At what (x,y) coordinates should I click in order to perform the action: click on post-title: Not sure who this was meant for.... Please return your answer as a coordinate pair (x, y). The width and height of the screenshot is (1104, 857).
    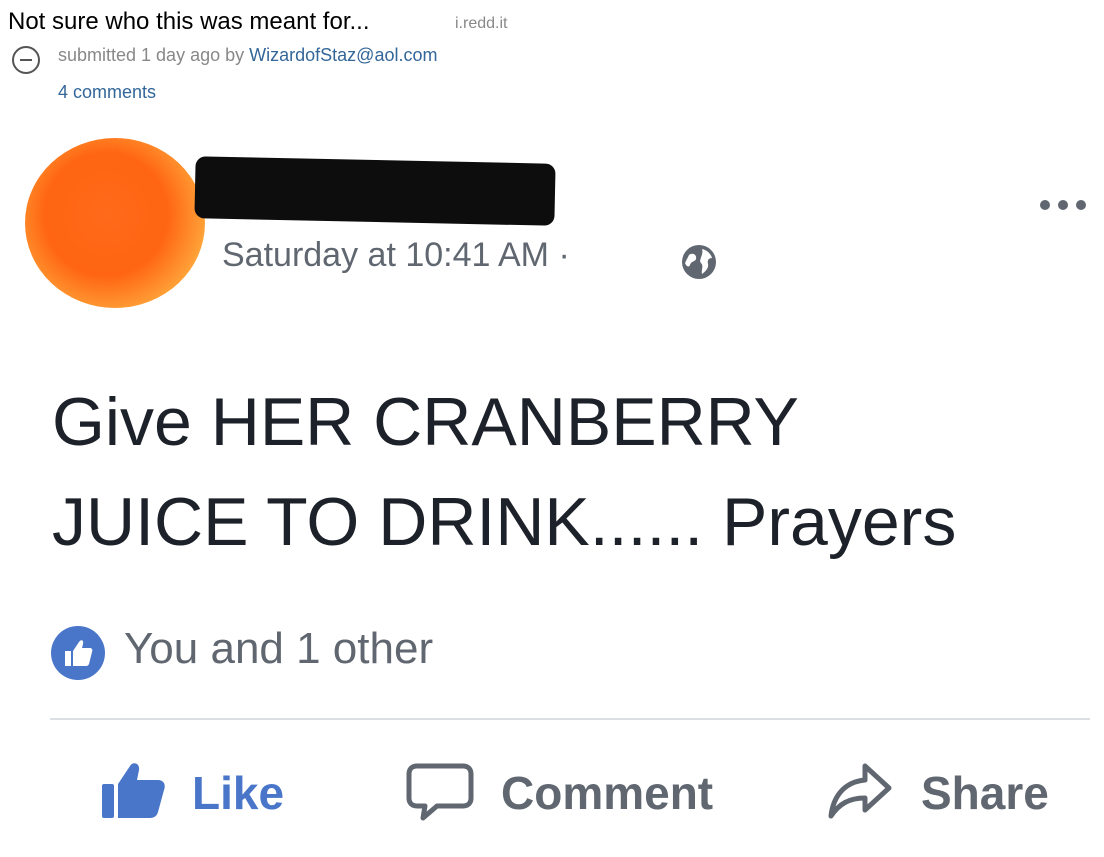
    Looking at the image, I should click on (189, 22).